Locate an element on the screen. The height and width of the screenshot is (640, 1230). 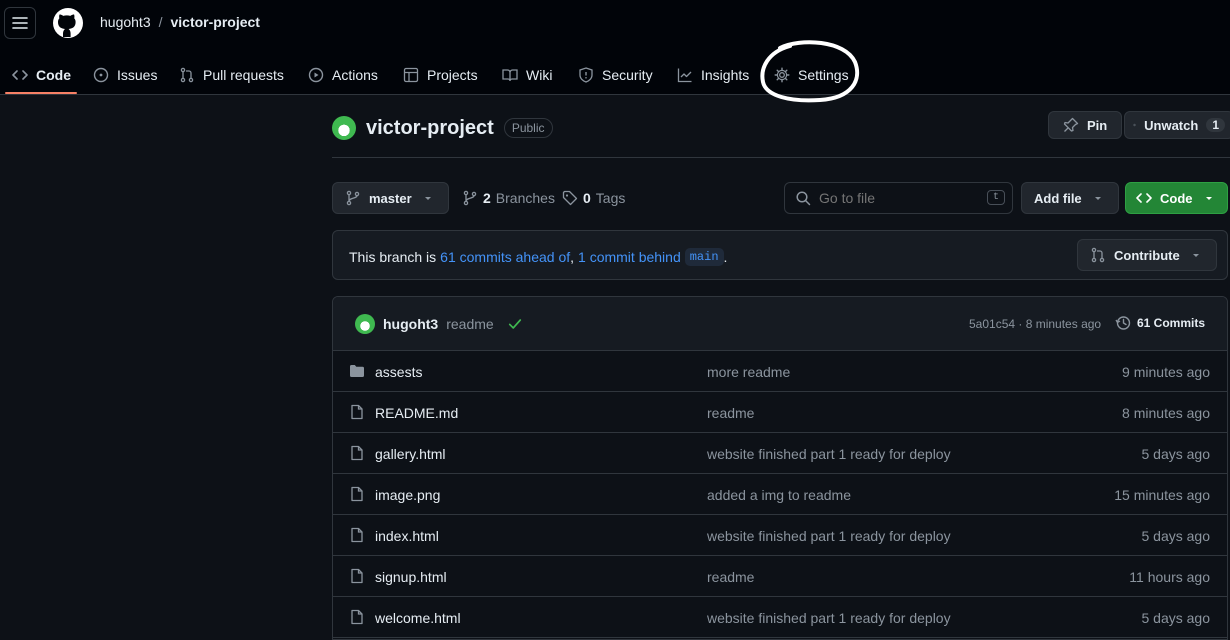
go-to-file-search: t is located at coordinates (898, 198).